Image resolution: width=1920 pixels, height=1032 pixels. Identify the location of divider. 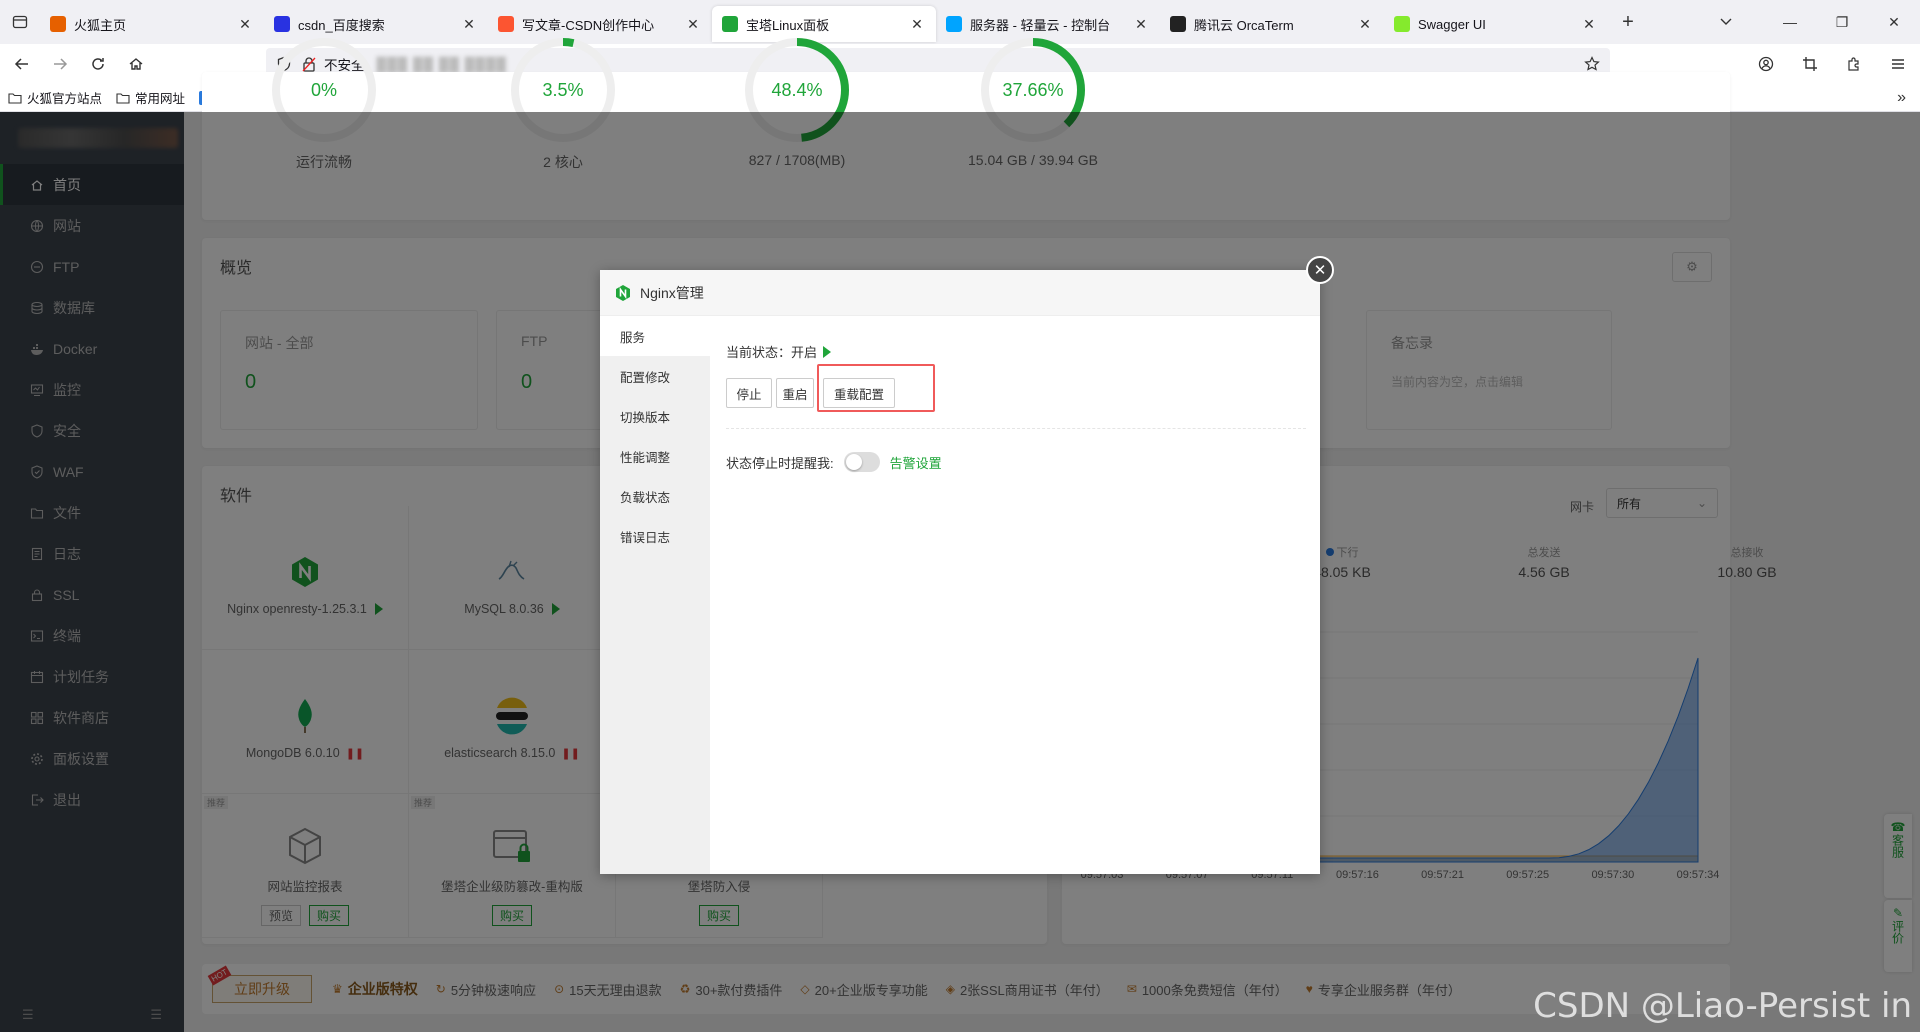
(1016, 428).